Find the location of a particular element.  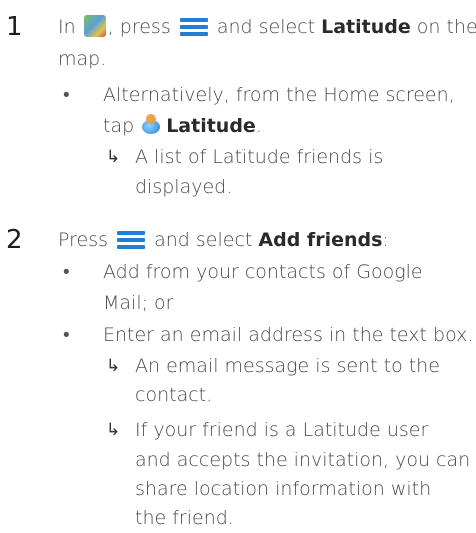

maps-app-icon is located at coordinates (94, 26).